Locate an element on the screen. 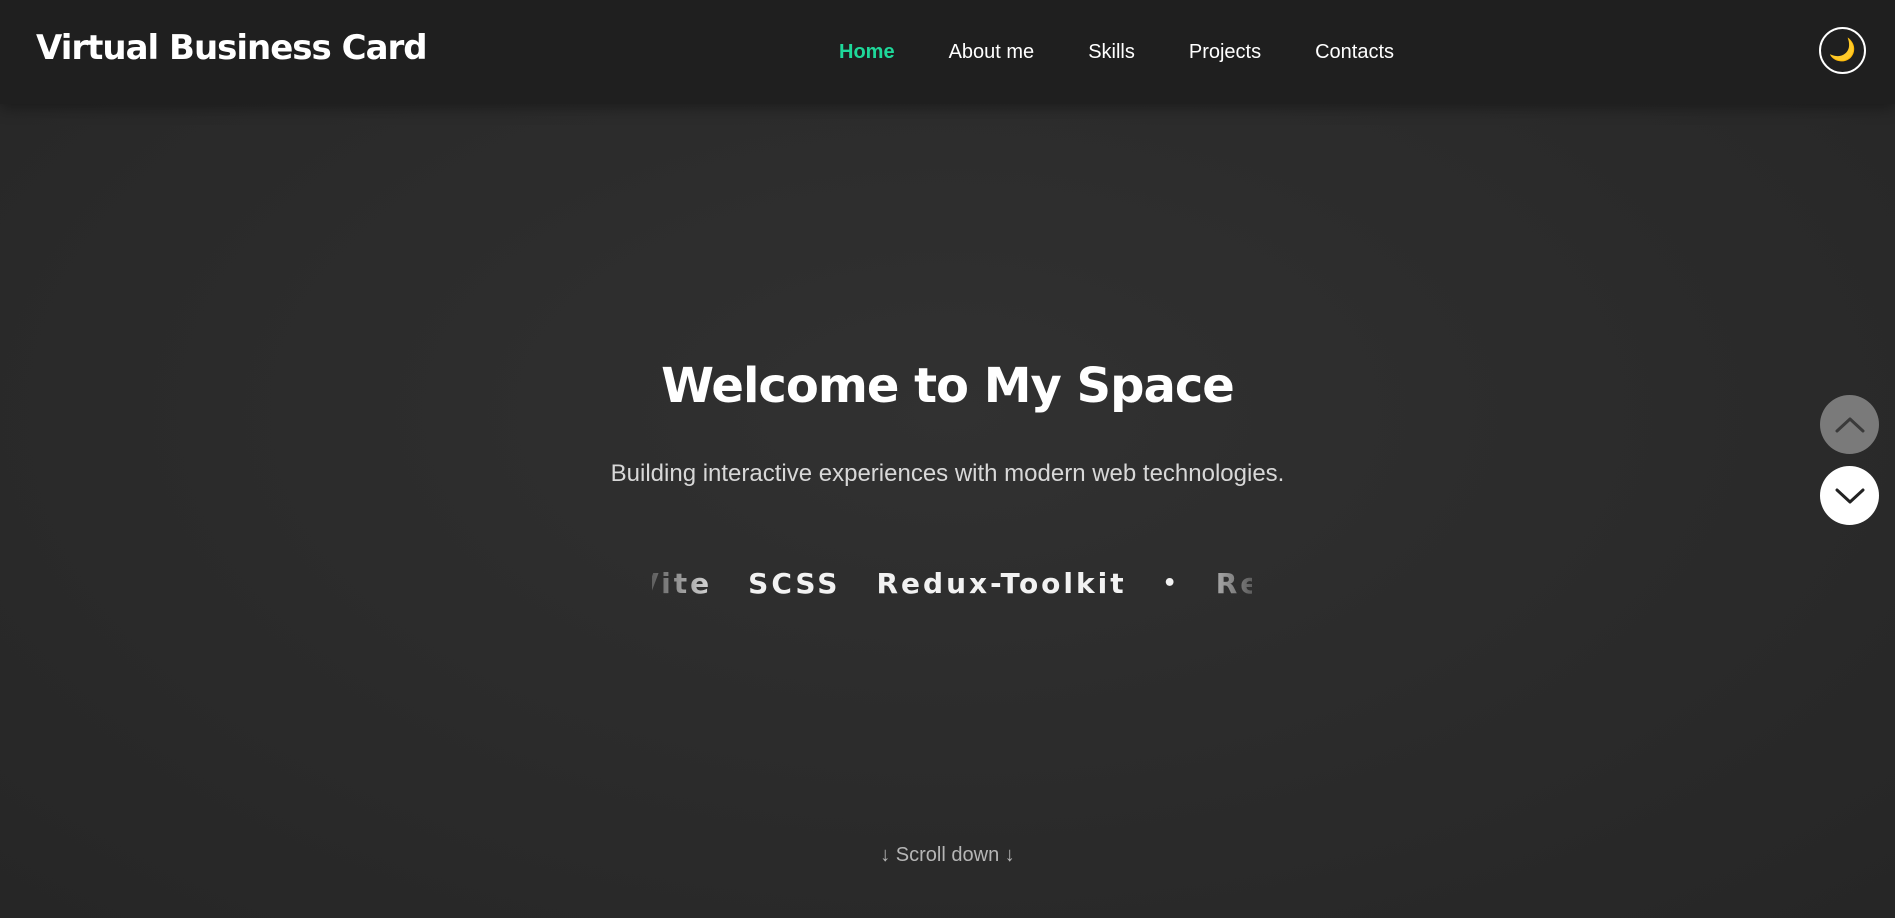 This screenshot has height=918, width=1895. moon-icon: 🌙 is located at coordinates (1842, 50).